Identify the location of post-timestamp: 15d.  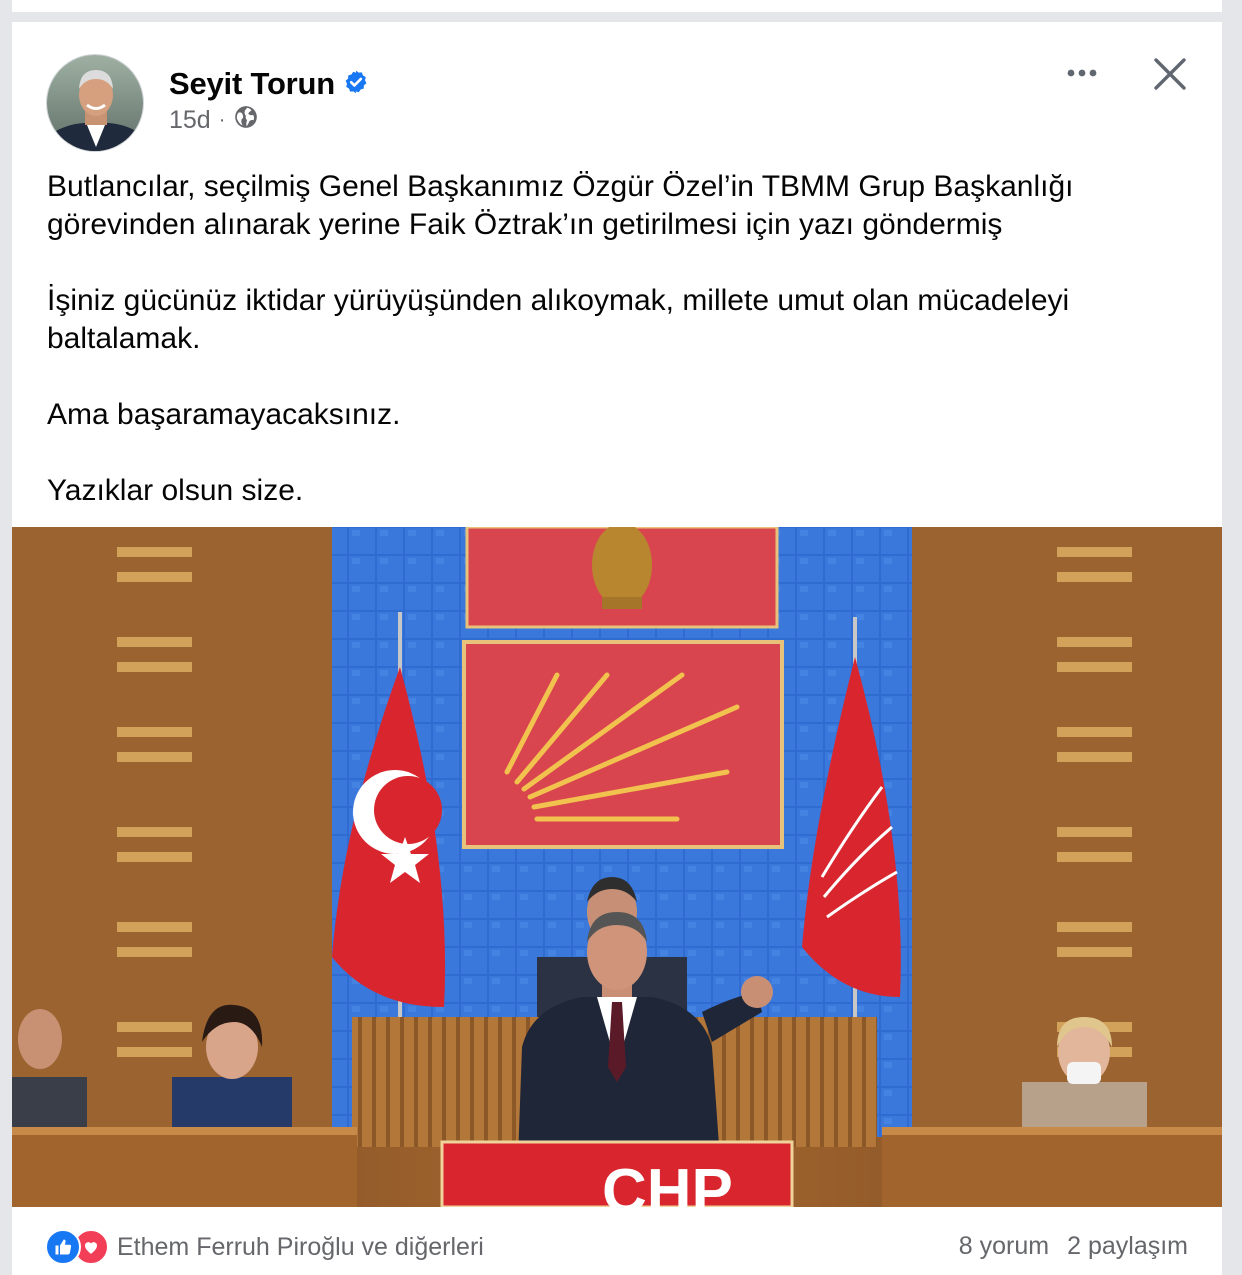
(190, 120).